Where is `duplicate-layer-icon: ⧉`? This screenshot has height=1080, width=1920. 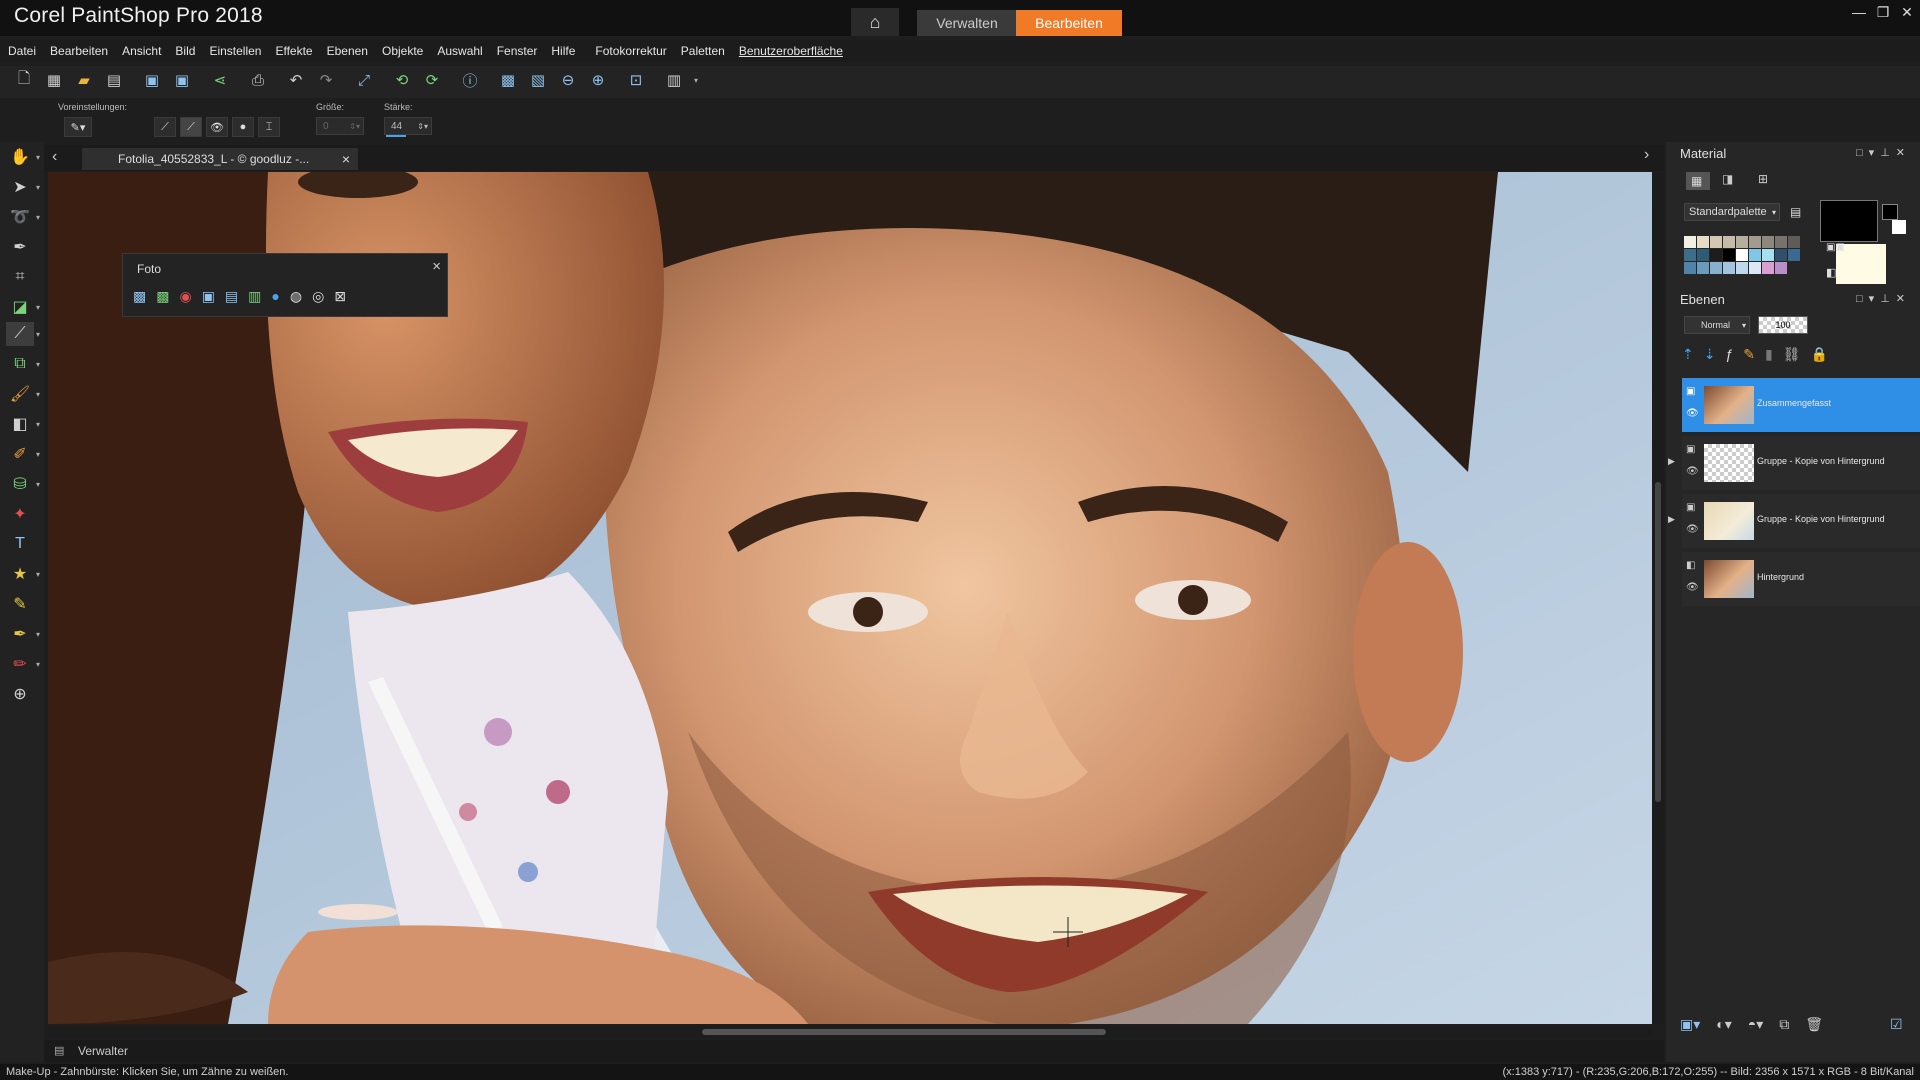 duplicate-layer-icon: ⧉ is located at coordinates (1784, 1024).